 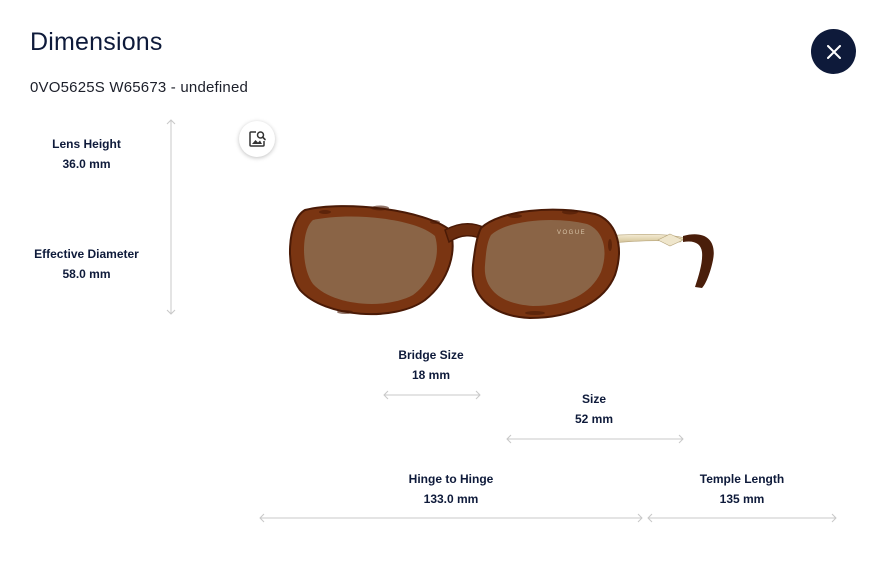 I want to click on temple-length-value: 135 mm, so click(x=742, y=499).